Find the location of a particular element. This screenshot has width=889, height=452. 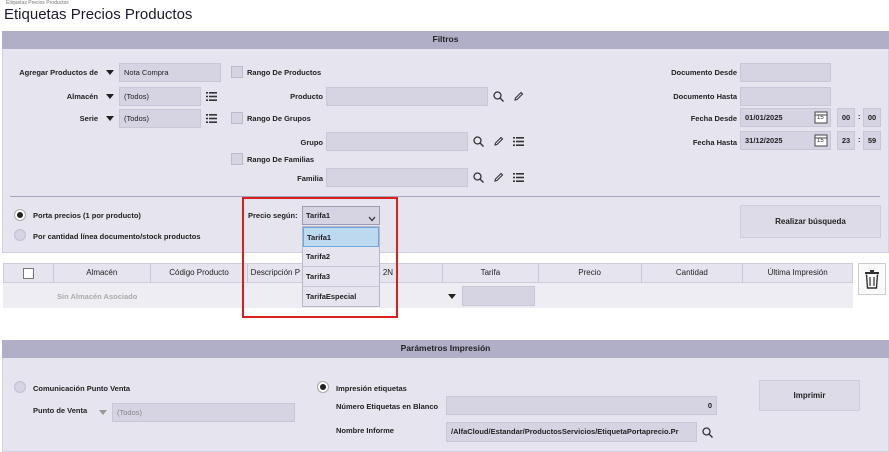

almacen-dropdown is located at coordinates (110, 96).